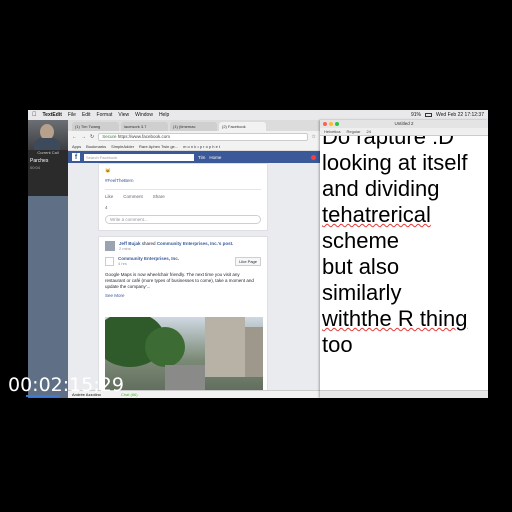 This screenshot has height=512, width=512. Describe the element at coordinates (183, 180) in the screenshot. I see `post-hashtag: #FeelTheBern` at that location.